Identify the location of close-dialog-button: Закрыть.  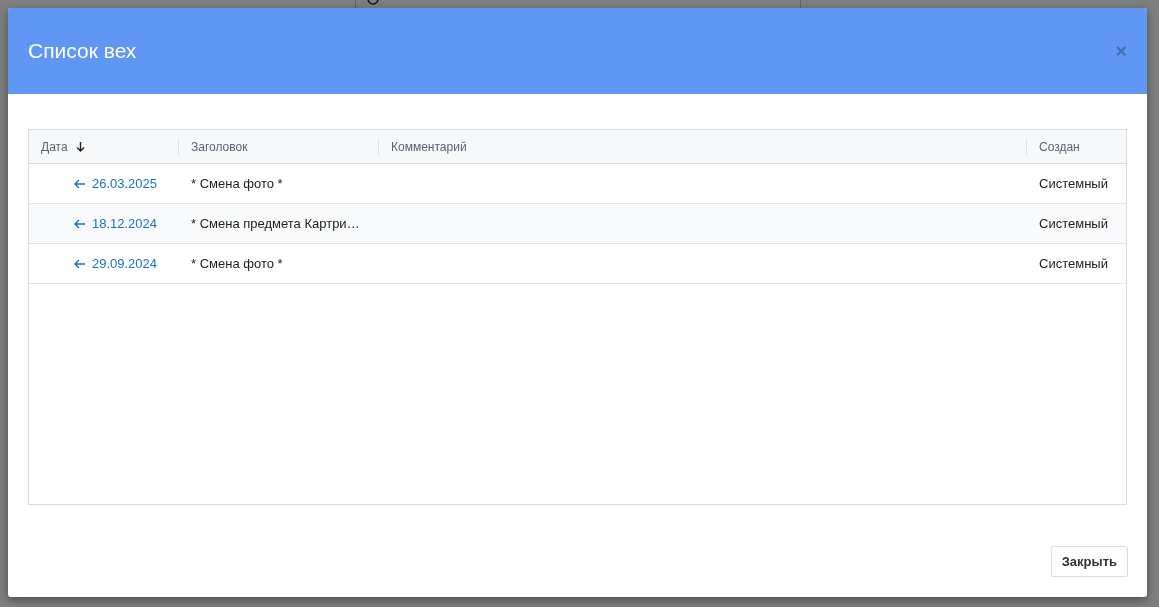
(1089, 561).